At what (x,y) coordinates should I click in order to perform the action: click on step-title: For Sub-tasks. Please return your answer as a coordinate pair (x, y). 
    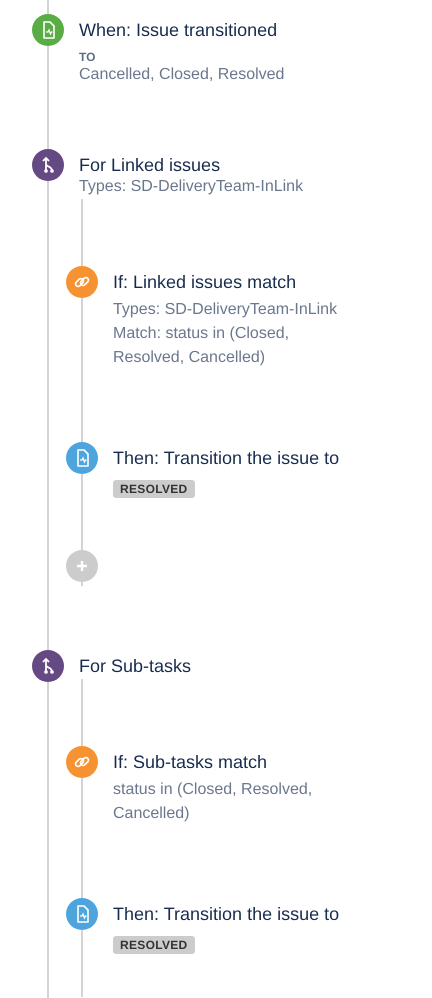
    Looking at the image, I should click on (135, 666).